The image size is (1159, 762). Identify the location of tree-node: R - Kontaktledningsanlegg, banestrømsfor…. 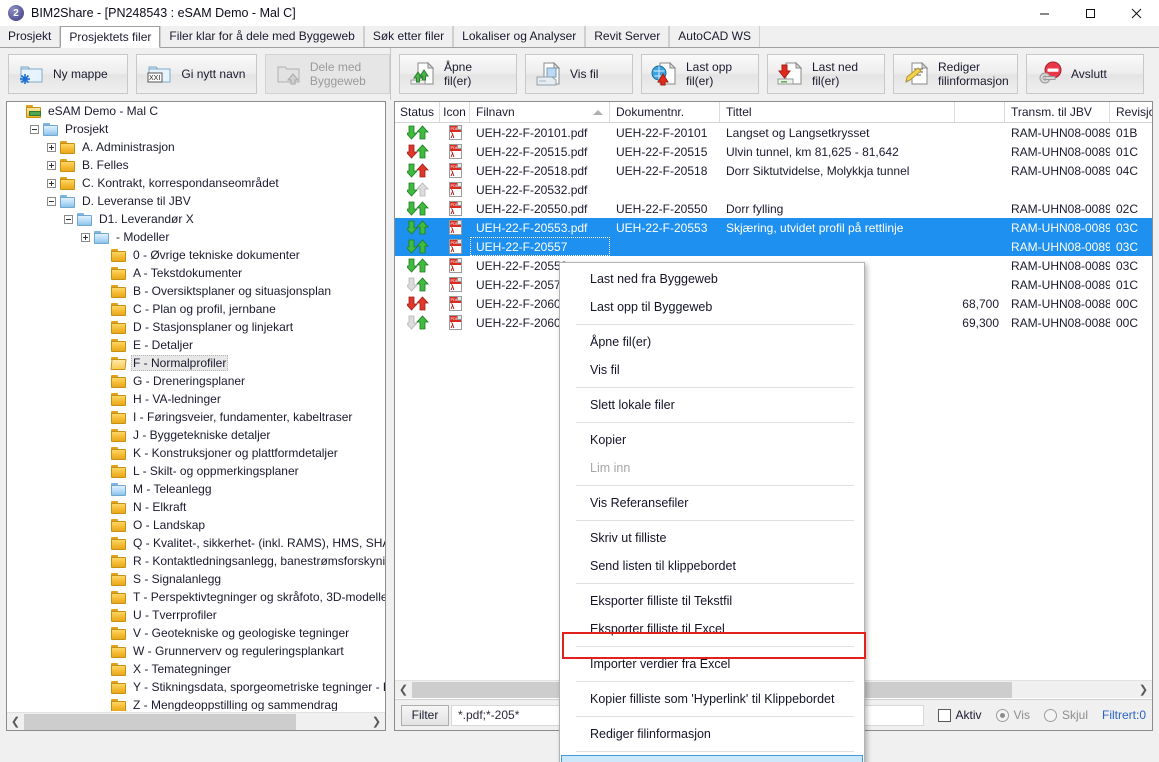
(196, 561).